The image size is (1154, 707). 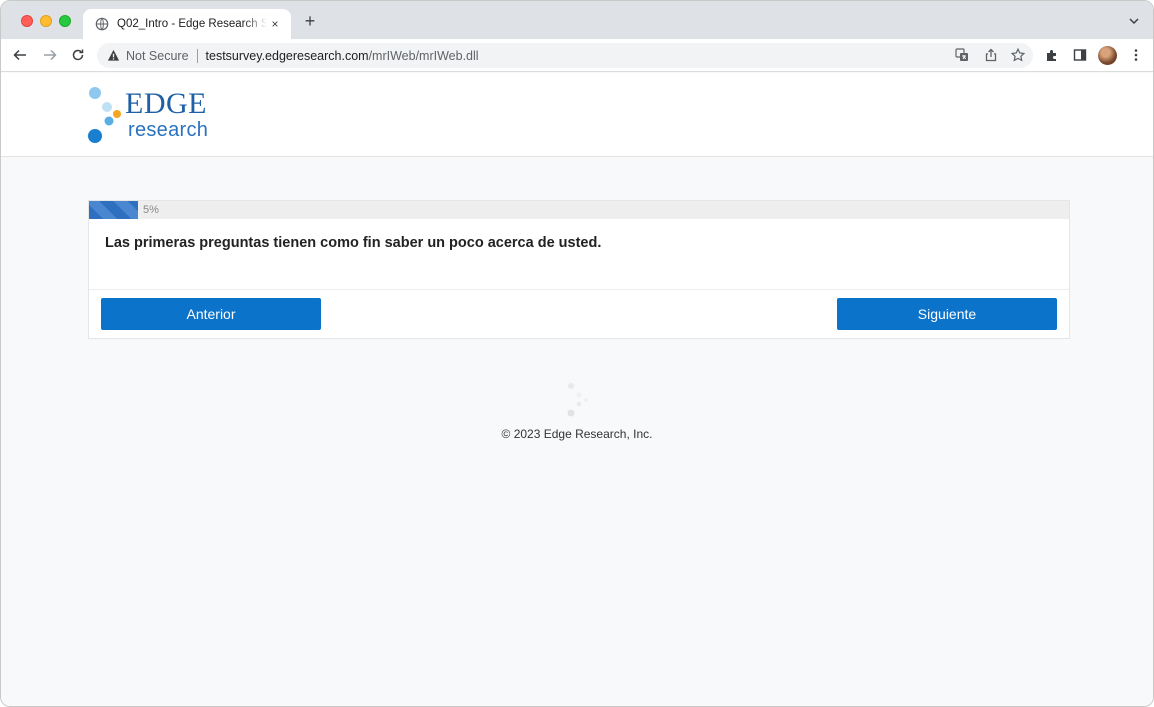 I want to click on globe-icon, so click(x=102, y=24).